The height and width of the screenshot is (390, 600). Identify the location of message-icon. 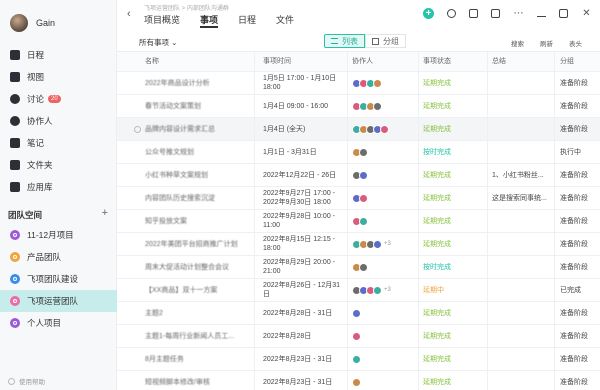
(473, 13).